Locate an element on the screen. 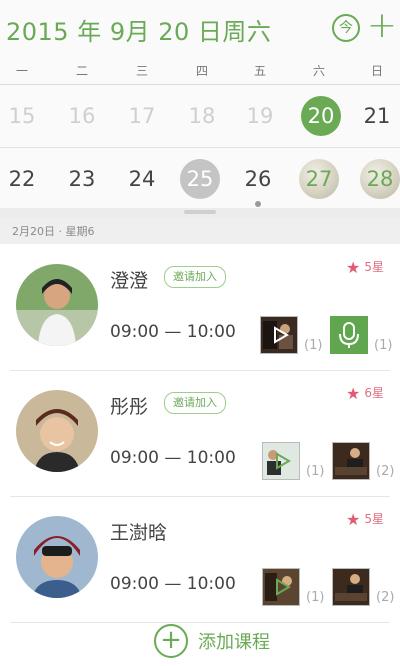 This screenshot has height=666, width=400. calendar-day: 17 is located at coordinates (142, 116).